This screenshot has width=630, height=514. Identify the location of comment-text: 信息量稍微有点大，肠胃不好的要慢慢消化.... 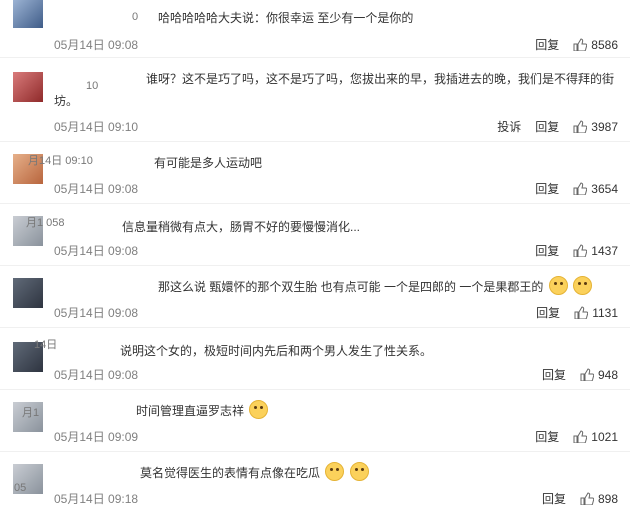
(369, 227).